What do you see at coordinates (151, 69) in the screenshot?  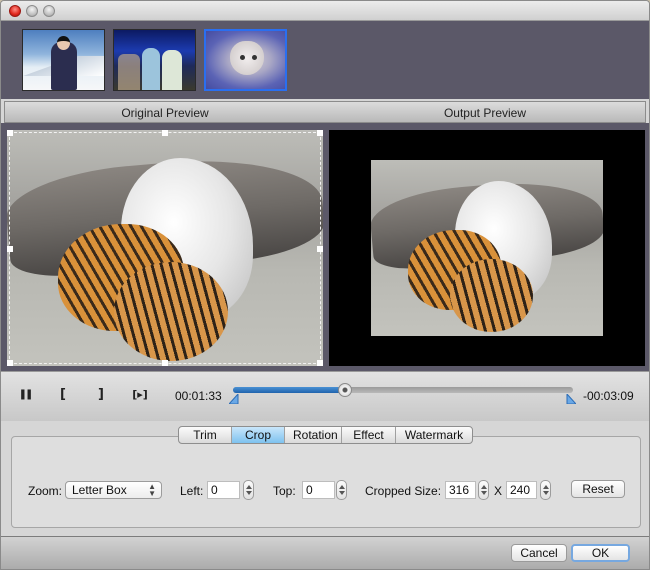 I see `groom-graphic` at bounding box center [151, 69].